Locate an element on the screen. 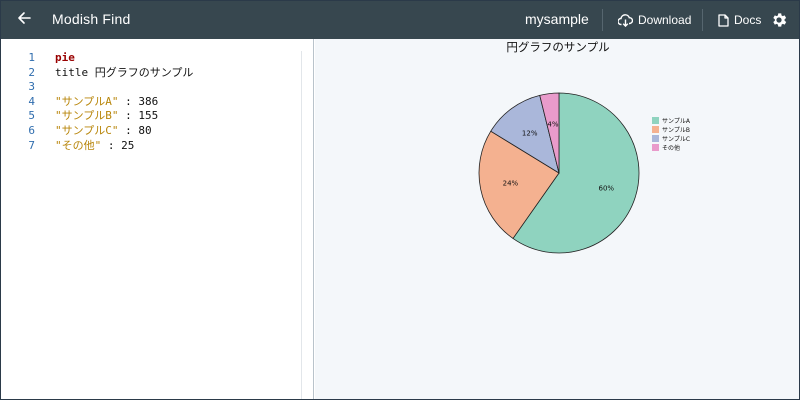 The image size is (800, 400). code-text: "その他" : 25 is located at coordinates (94, 146).